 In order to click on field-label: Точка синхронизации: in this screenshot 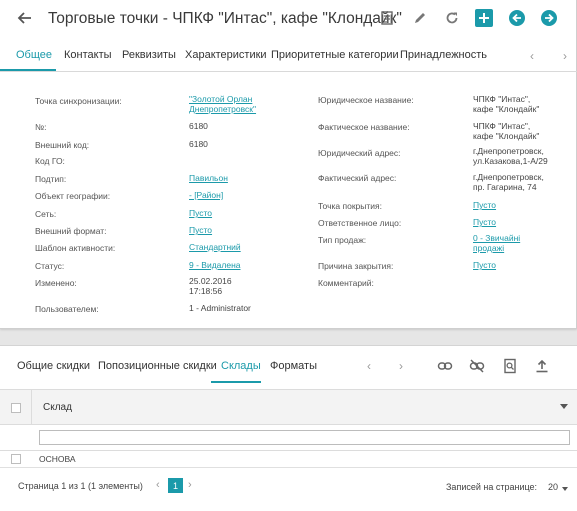, I will do `click(78, 101)`.